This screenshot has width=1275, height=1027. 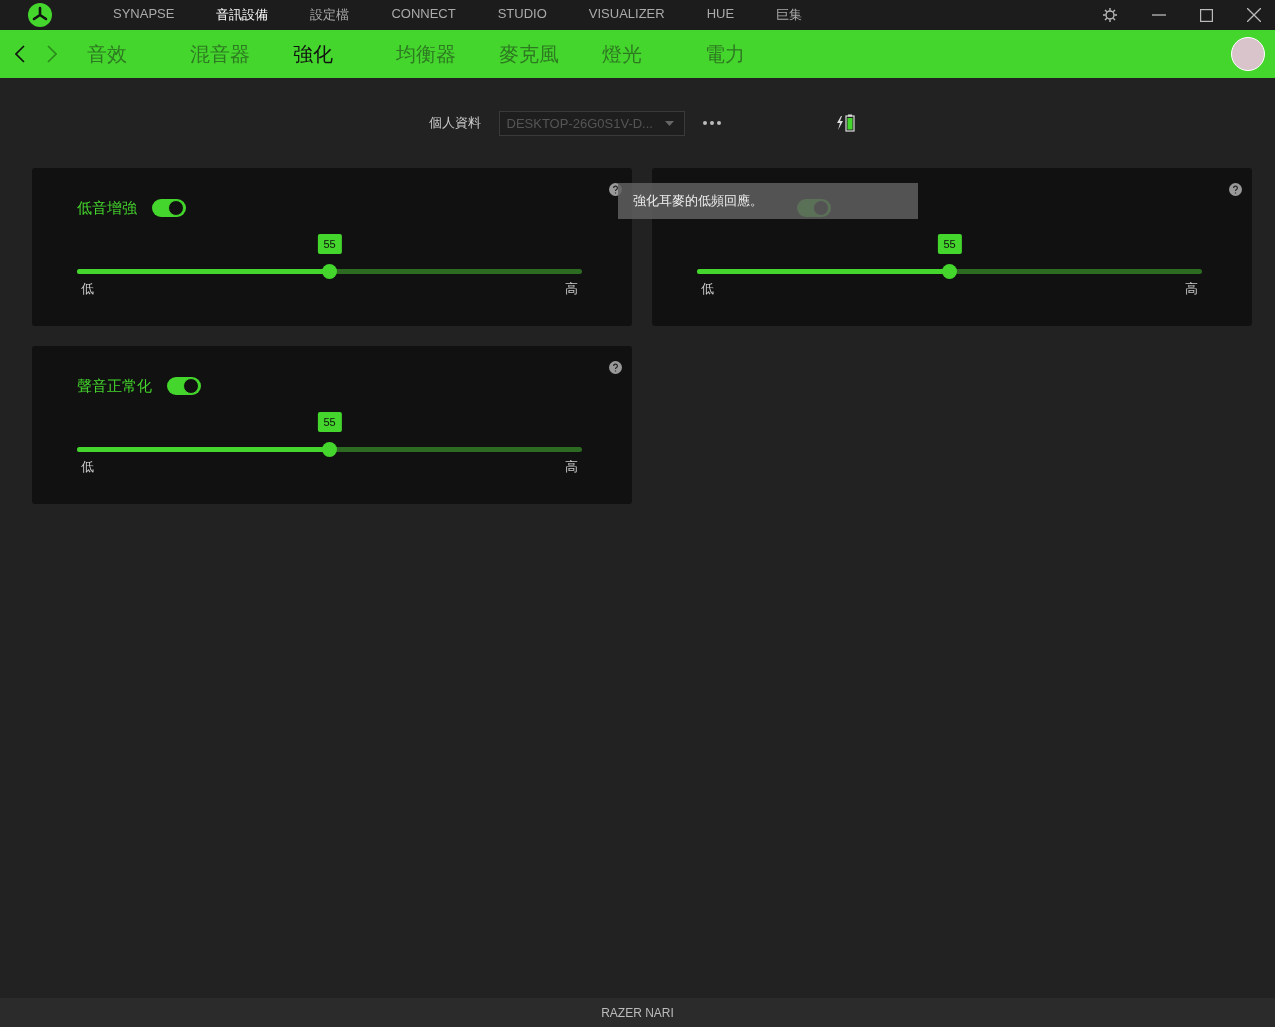 What do you see at coordinates (789, 15) in the screenshot?
I see `nav-tab: 巨集` at bounding box center [789, 15].